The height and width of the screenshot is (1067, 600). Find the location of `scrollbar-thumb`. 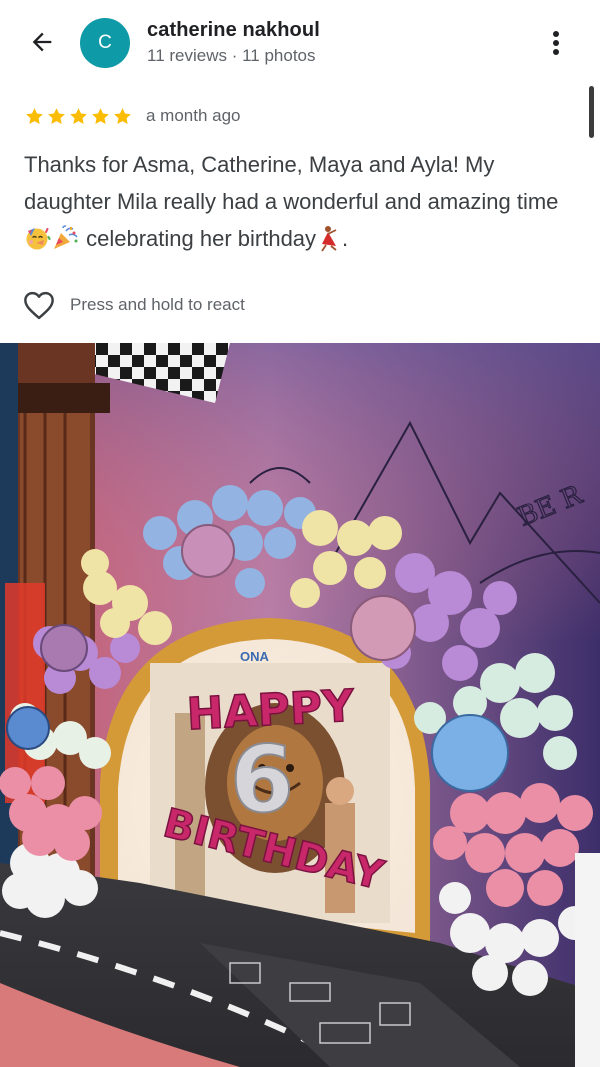

scrollbar-thumb is located at coordinates (591, 112).